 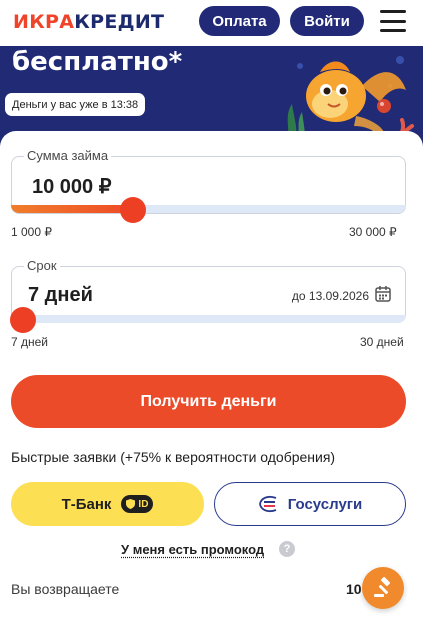 What do you see at coordinates (373, 232) in the screenshot?
I see `loan-amount-max-label: 30 000 ₽` at bounding box center [373, 232].